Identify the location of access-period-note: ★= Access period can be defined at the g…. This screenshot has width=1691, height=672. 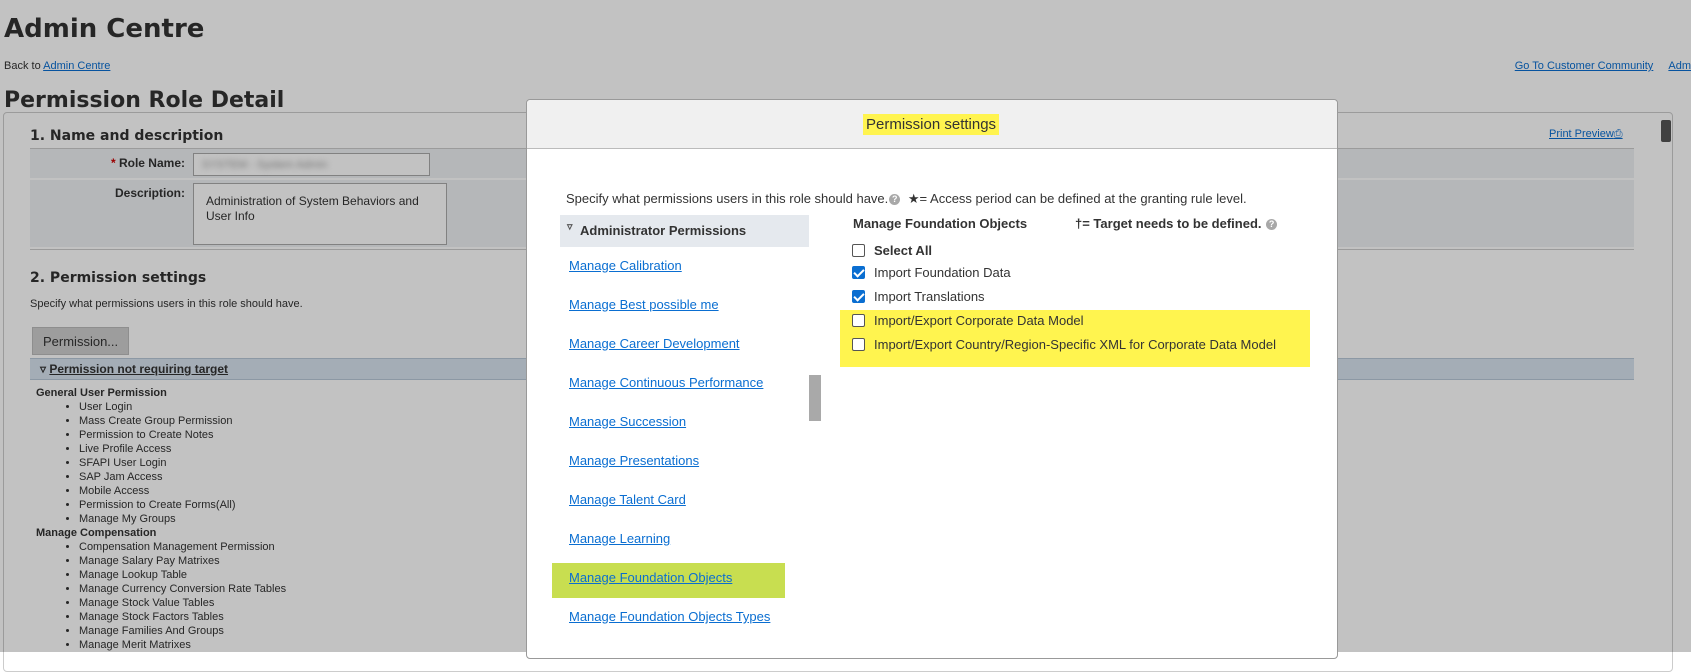
(1077, 198).